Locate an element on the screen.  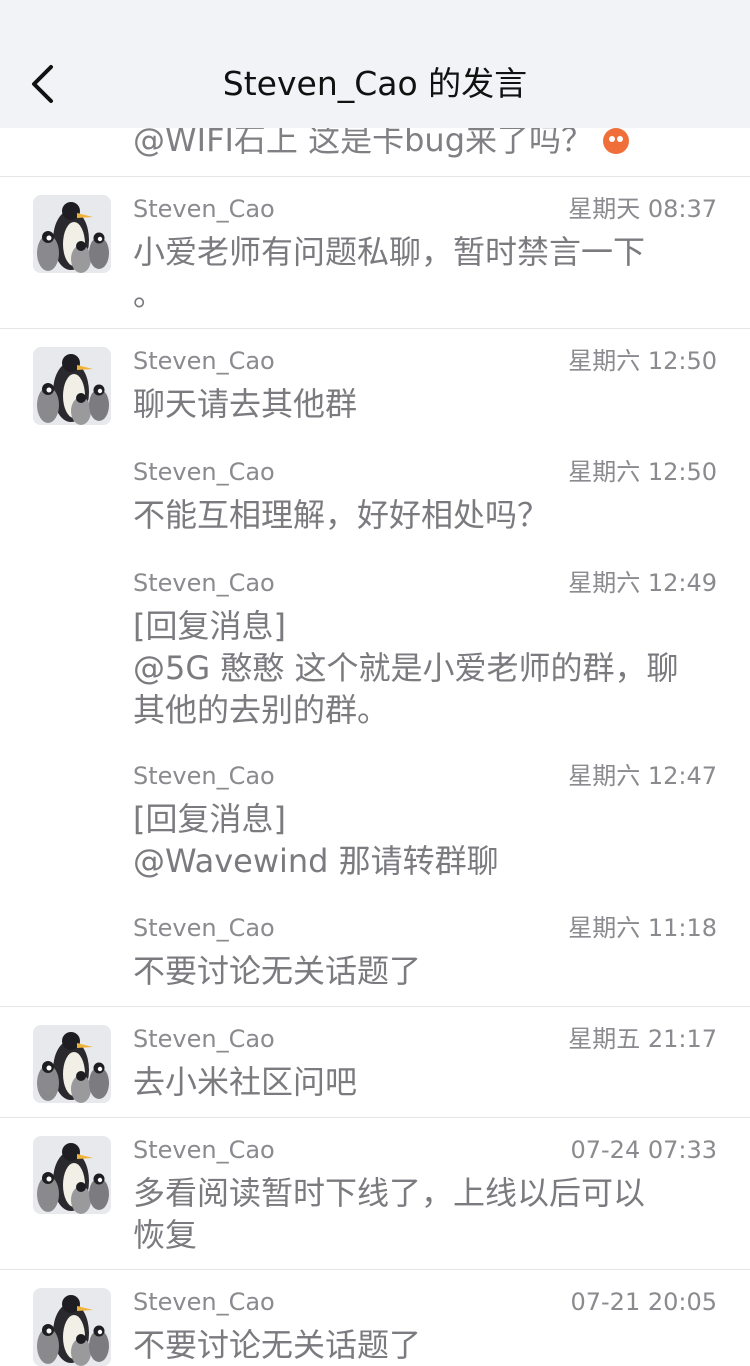
message-text: 小爱老师有问题私聊，暂时禁言一下 。 is located at coordinates (389, 273).